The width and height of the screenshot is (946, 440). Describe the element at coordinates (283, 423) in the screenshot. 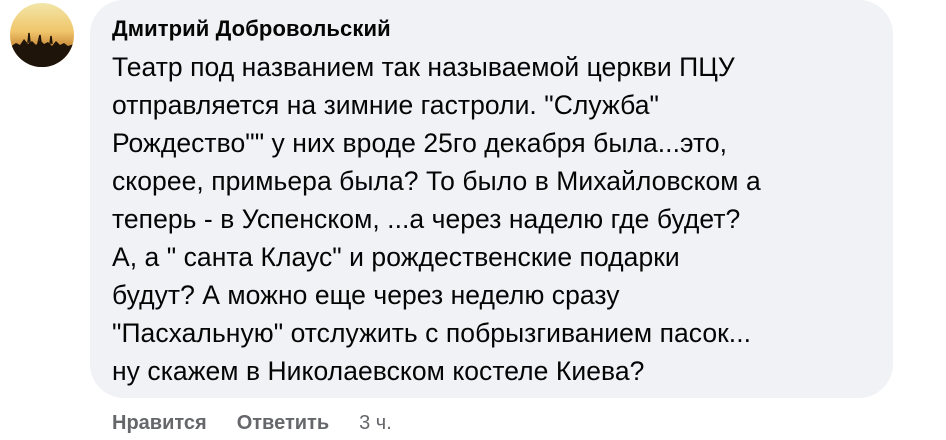

I see `reply-button: Ответить` at that location.